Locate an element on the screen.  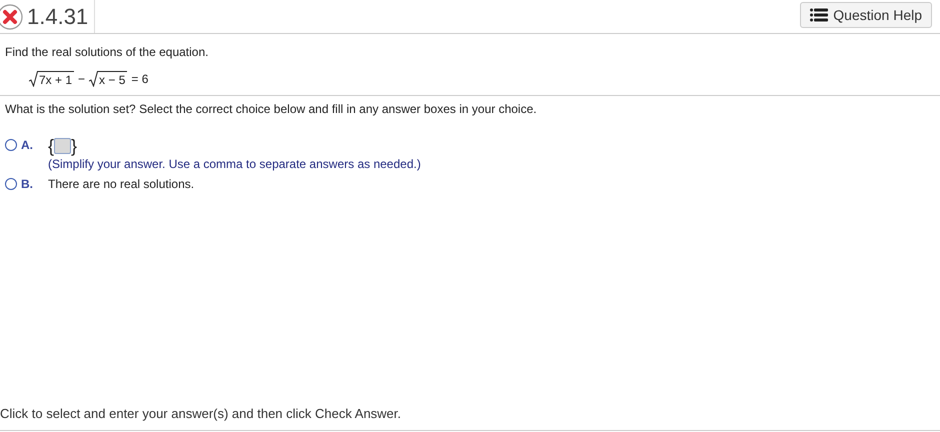
radicand: x − 5 is located at coordinates (113, 79).